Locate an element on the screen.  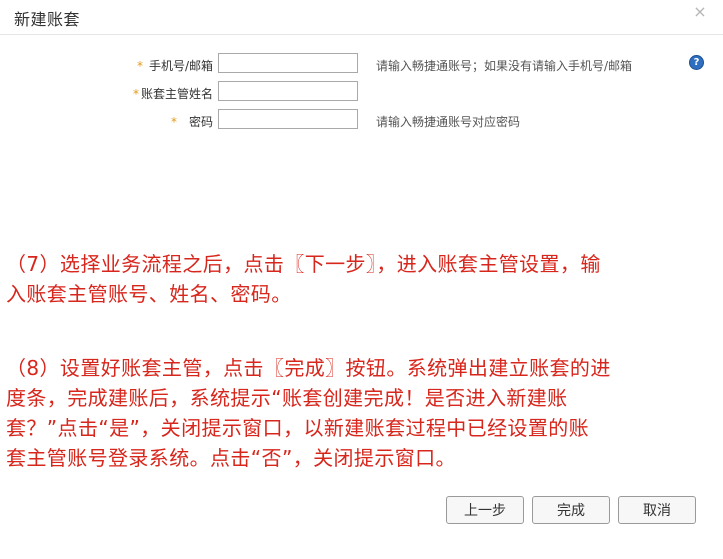
password-hint: 请输入畅捷通账号对应密码 is located at coordinates (448, 122).